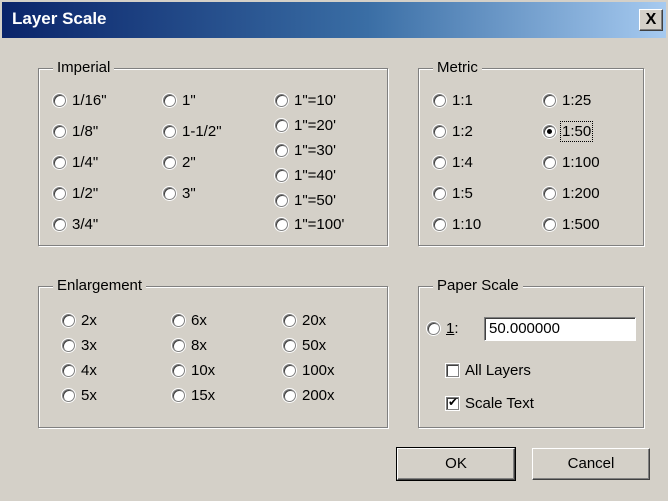  Describe the element at coordinates (456, 464) in the screenshot. I see `ok-button: OK` at that location.